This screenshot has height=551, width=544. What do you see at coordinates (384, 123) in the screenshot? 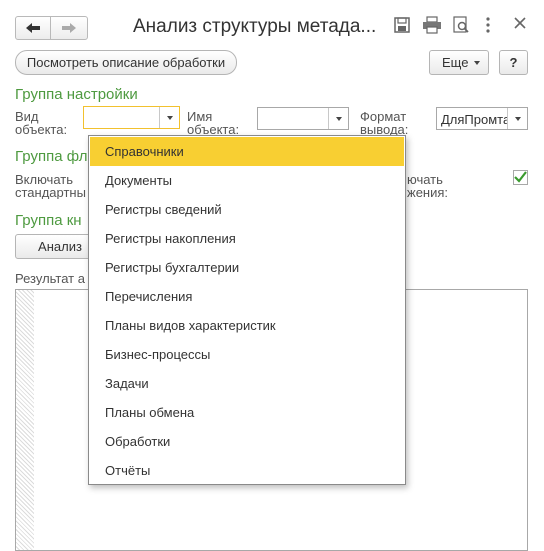
I see `output-format-label: Формат вывода:` at bounding box center [384, 123].